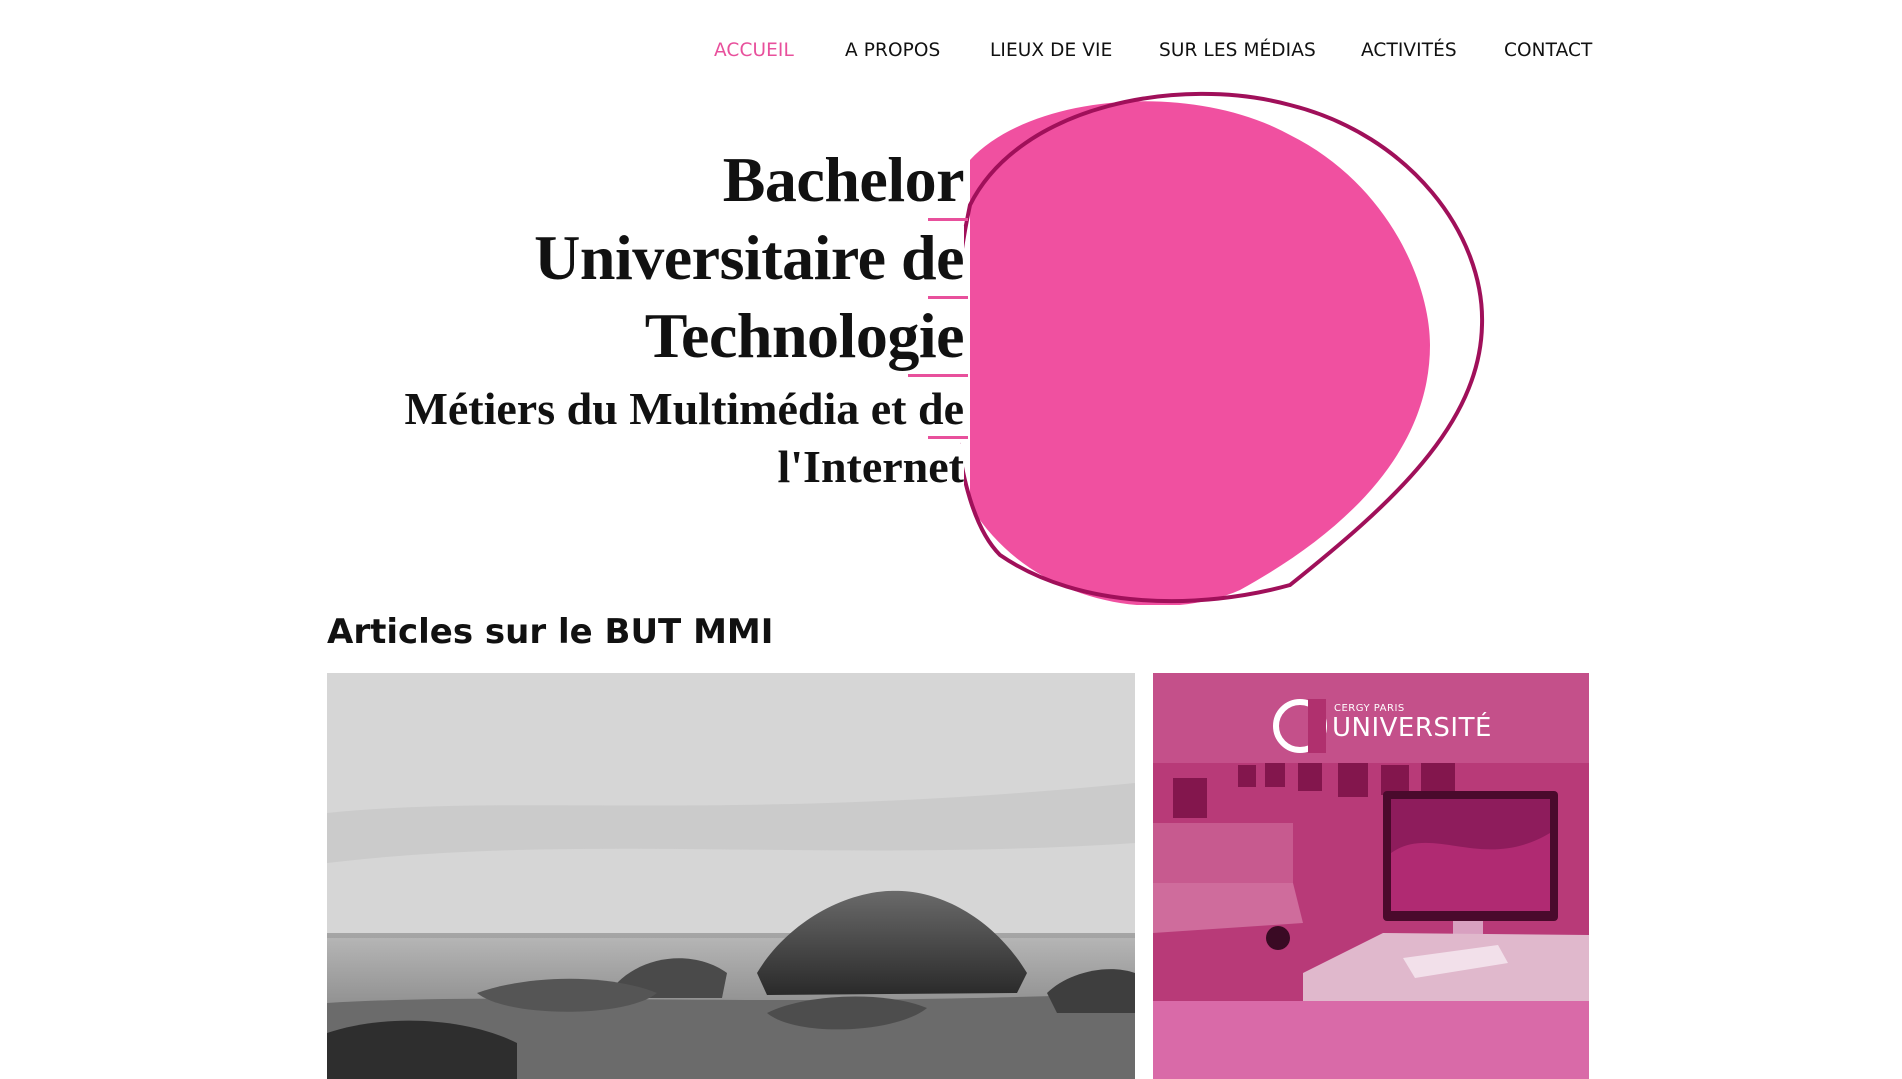  What do you see at coordinates (550, 632) in the screenshot?
I see `articles-section-title: Articles sur le BUT MMI` at bounding box center [550, 632].